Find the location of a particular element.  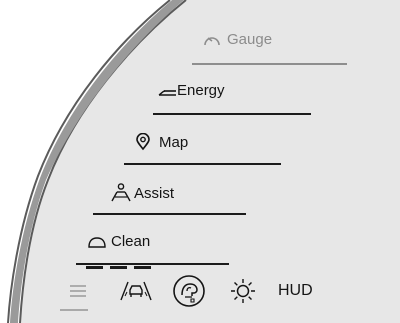

energy-icon is located at coordinates (167, 91).